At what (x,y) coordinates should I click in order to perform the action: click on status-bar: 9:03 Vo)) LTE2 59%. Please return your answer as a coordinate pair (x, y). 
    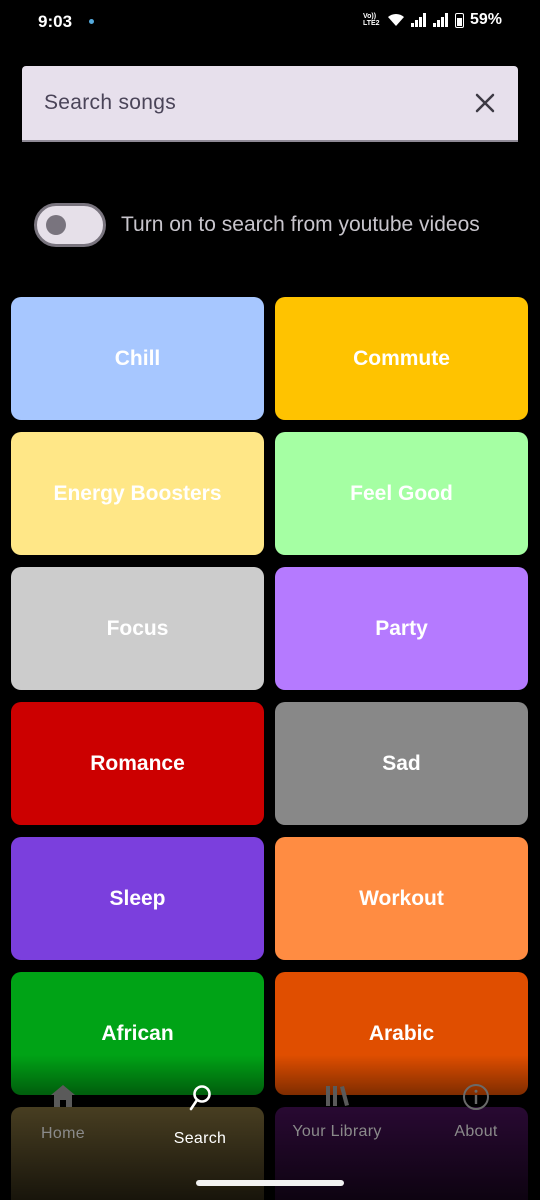
    Looking at the image, I should click on (270, 23).